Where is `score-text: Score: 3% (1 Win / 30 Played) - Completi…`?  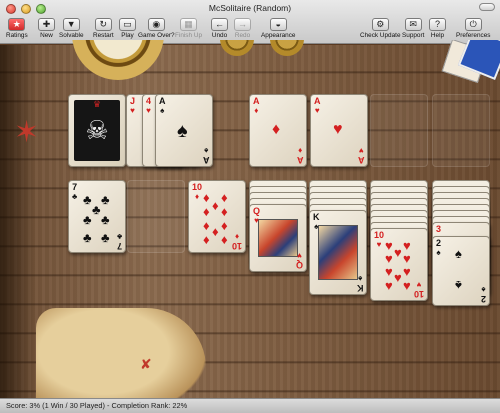
score-text: Score: 3% (1 Win / 30 Played) - Completi… is located at coordinates (97, 405).